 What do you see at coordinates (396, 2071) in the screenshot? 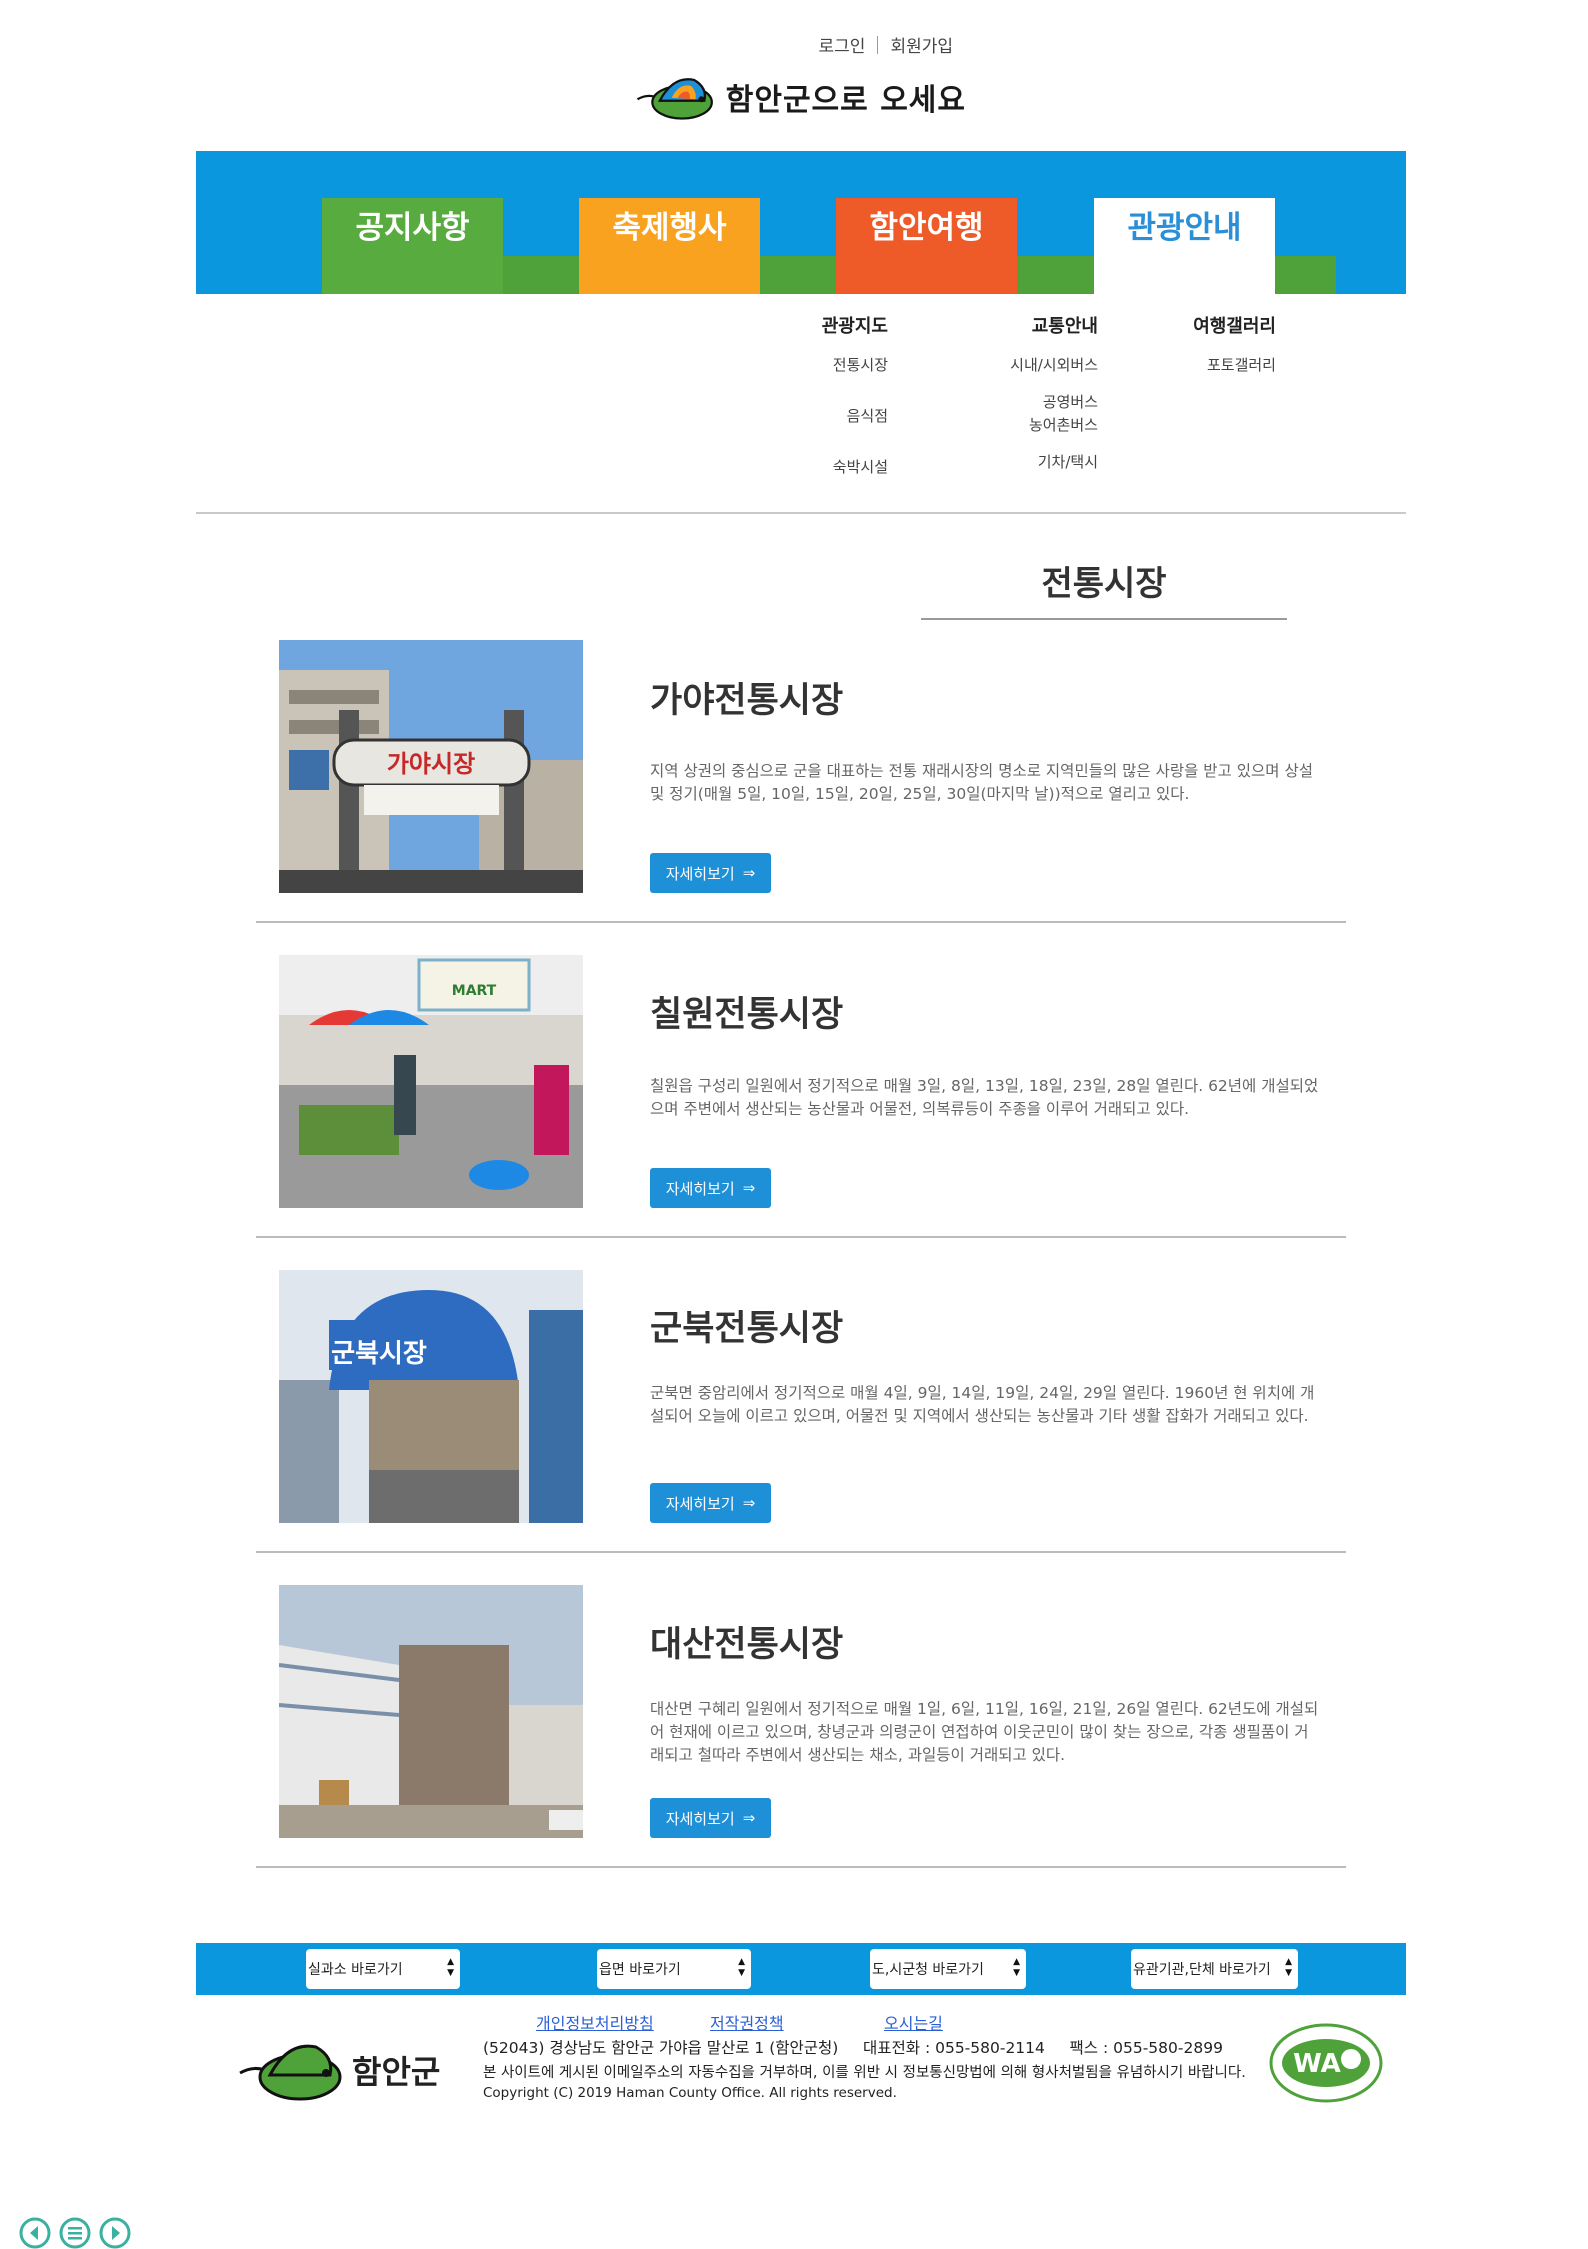
I see `footer-logo-text: 함안군` at bounding box center [396, 2071].